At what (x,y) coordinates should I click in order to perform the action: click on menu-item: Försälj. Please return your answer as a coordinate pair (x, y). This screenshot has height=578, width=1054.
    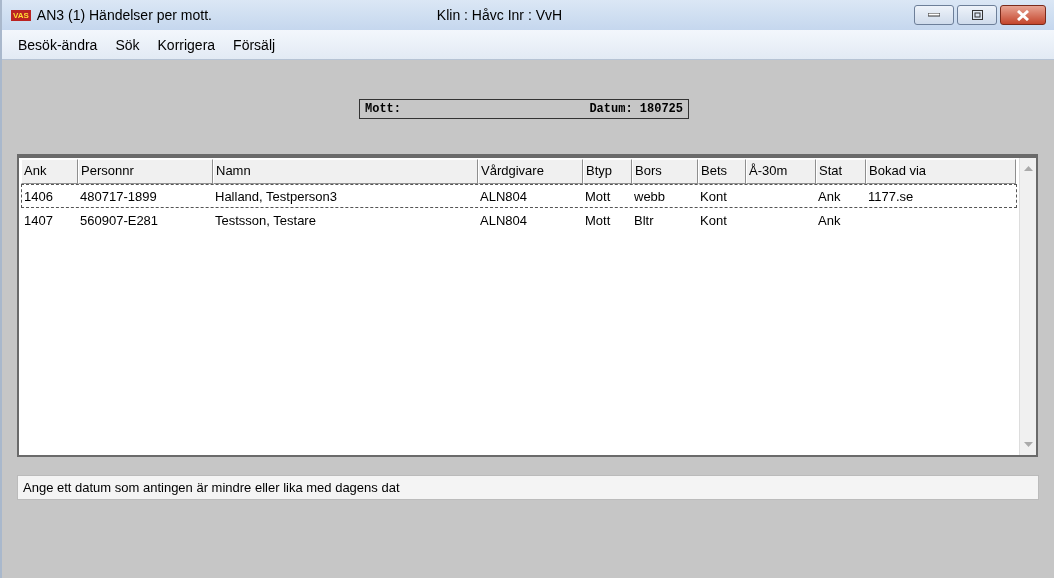
    Looking at the image, I should click on (255, 44).